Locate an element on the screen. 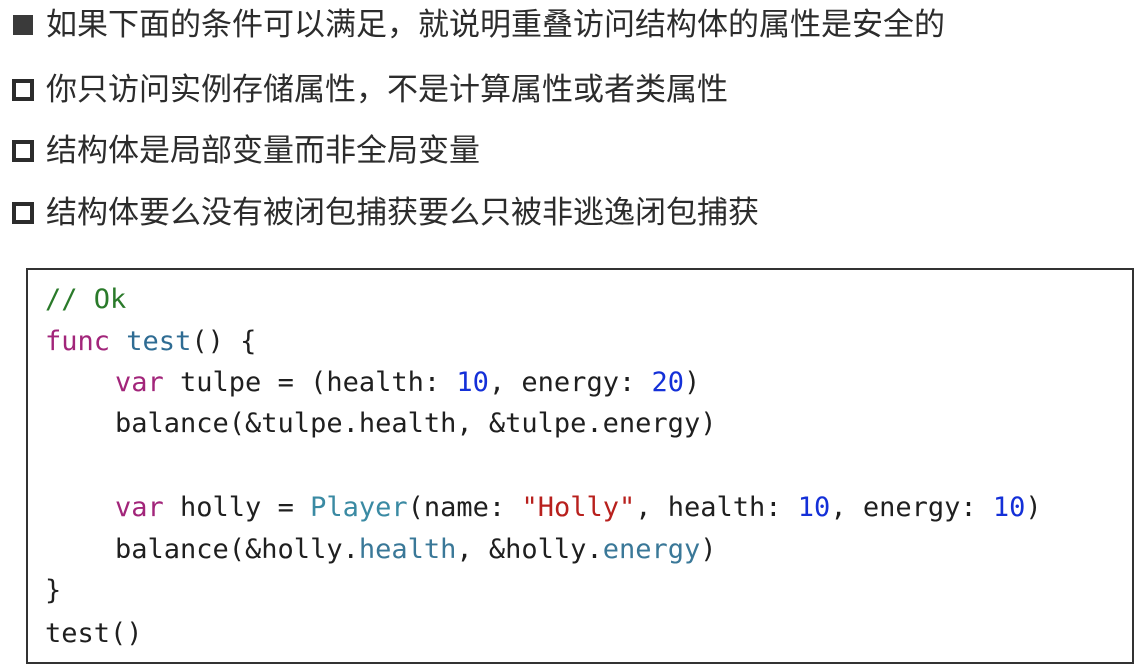  code-line: balance(&holly.health, &holly.energy) is located at coordinates (381, 550).